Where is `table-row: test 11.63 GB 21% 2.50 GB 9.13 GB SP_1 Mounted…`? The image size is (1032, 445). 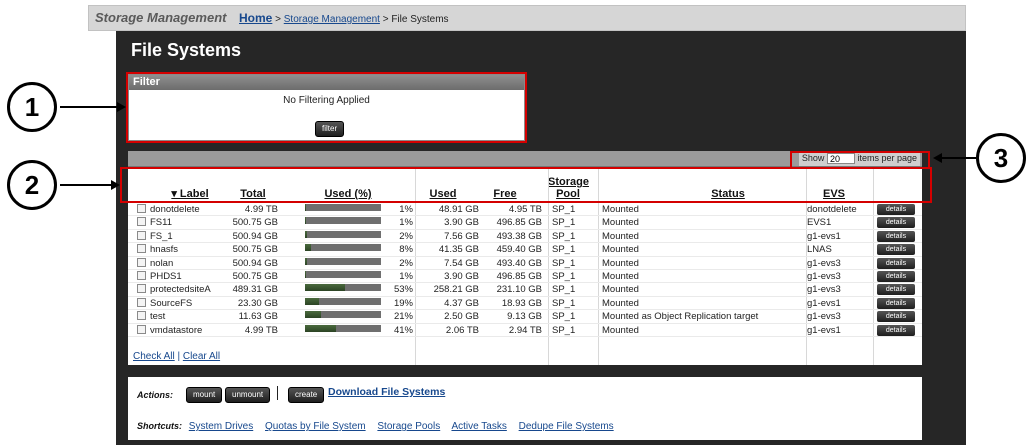 table-row: test 11.63 GB 21% 2.50 GB 9.13 GB SP_1 Mounted… is located at coordinates (525, 317).